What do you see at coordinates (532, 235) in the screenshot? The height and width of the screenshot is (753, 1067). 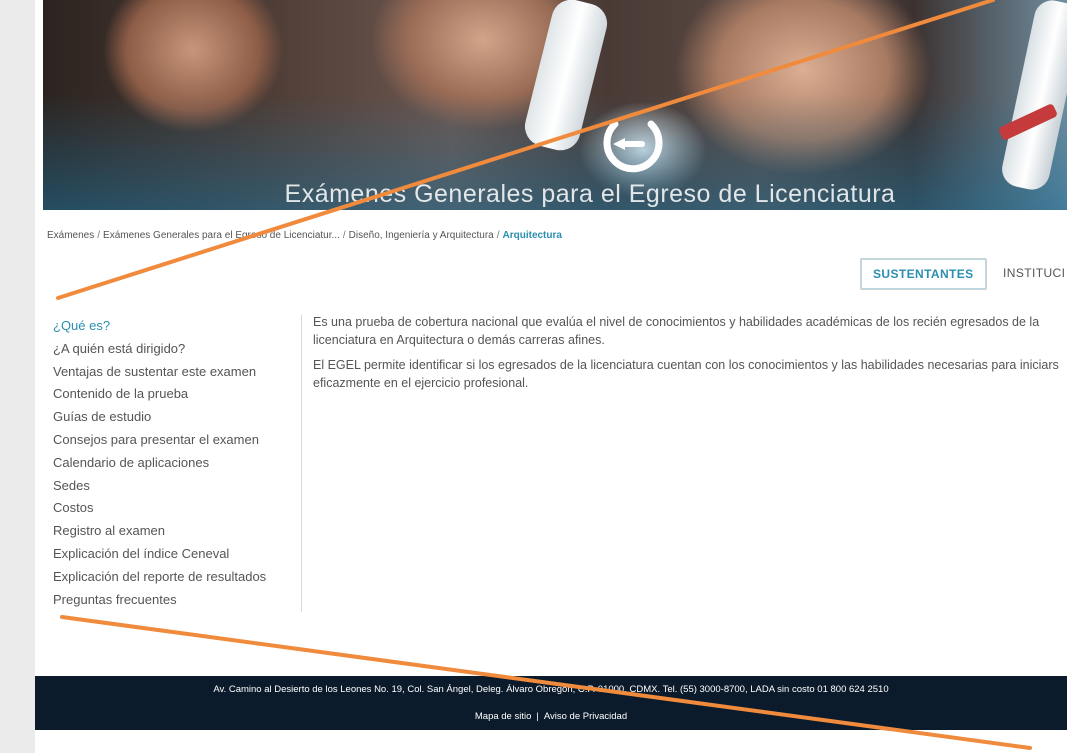 I see `breadcrumb-current: Arquitectura` at bounding box center [532, 235].